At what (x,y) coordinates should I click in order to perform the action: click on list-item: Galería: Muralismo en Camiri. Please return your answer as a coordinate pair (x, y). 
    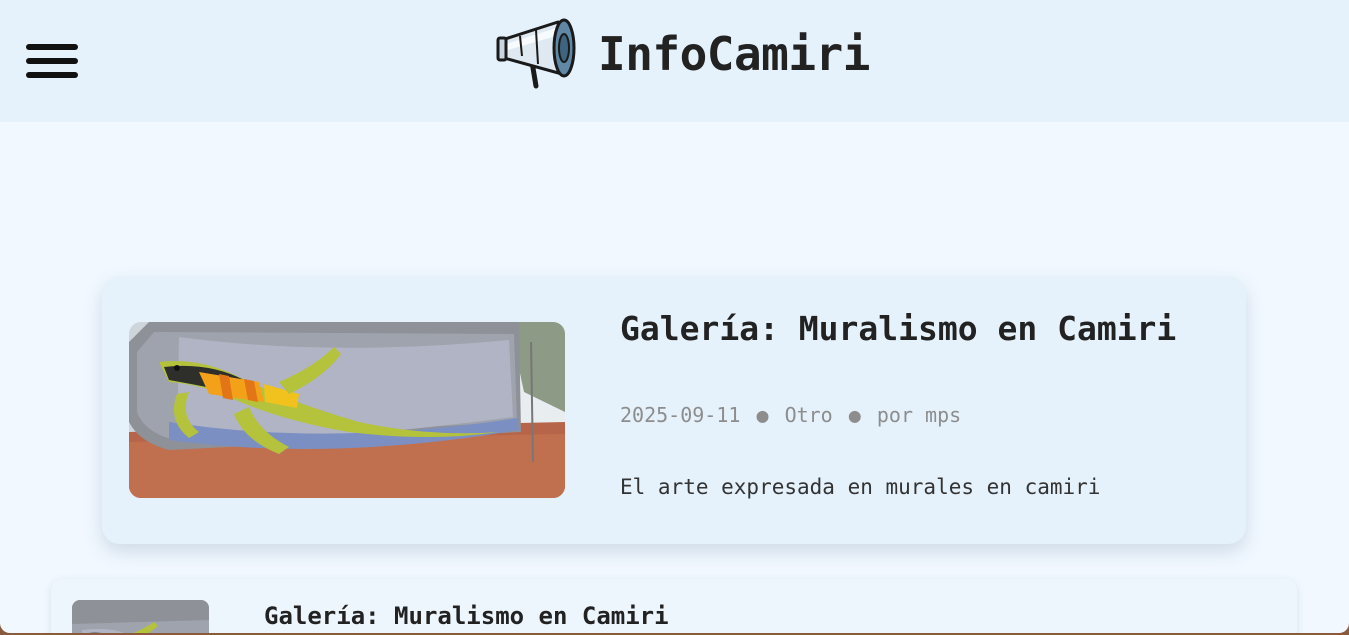
    Looking at the image, I should click on (674, 606).